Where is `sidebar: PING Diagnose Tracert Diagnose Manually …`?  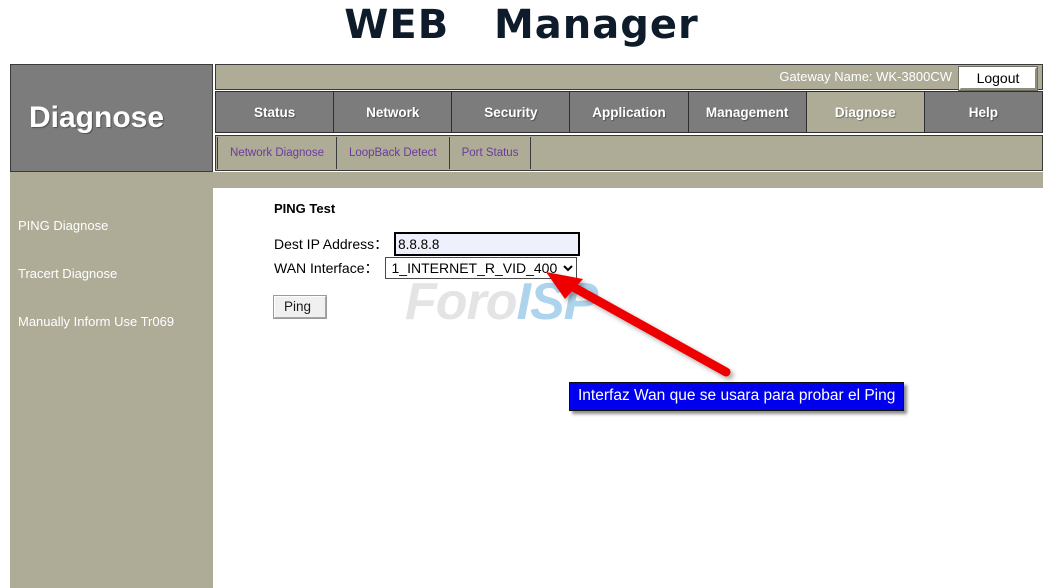
sidebar: PING Diagnose Tracert Diagnose Manually … is located at coordinates (111, 380).